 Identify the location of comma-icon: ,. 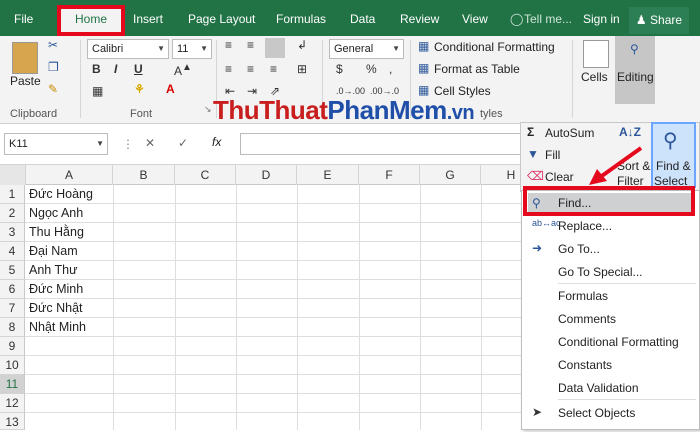
(390, 69).